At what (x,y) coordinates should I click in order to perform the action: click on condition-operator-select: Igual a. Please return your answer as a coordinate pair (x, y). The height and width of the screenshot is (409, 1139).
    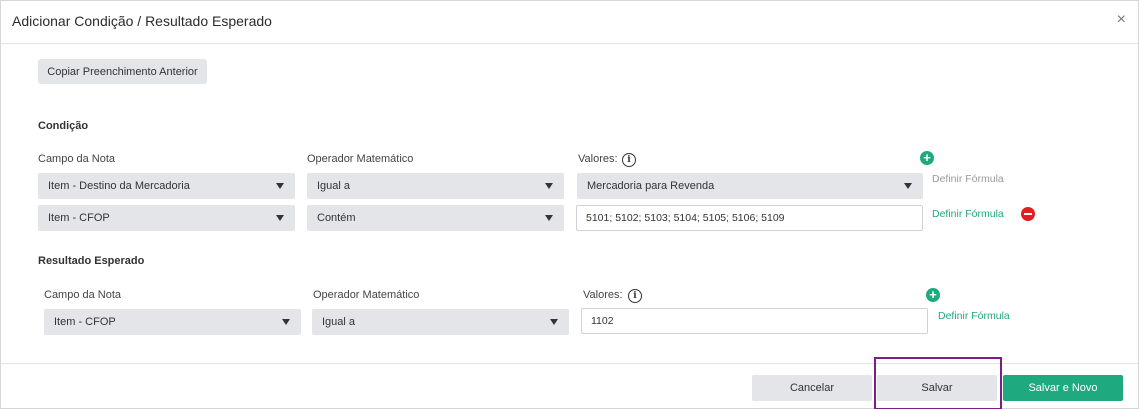
    Looking at the image, I should click on (435, 186).